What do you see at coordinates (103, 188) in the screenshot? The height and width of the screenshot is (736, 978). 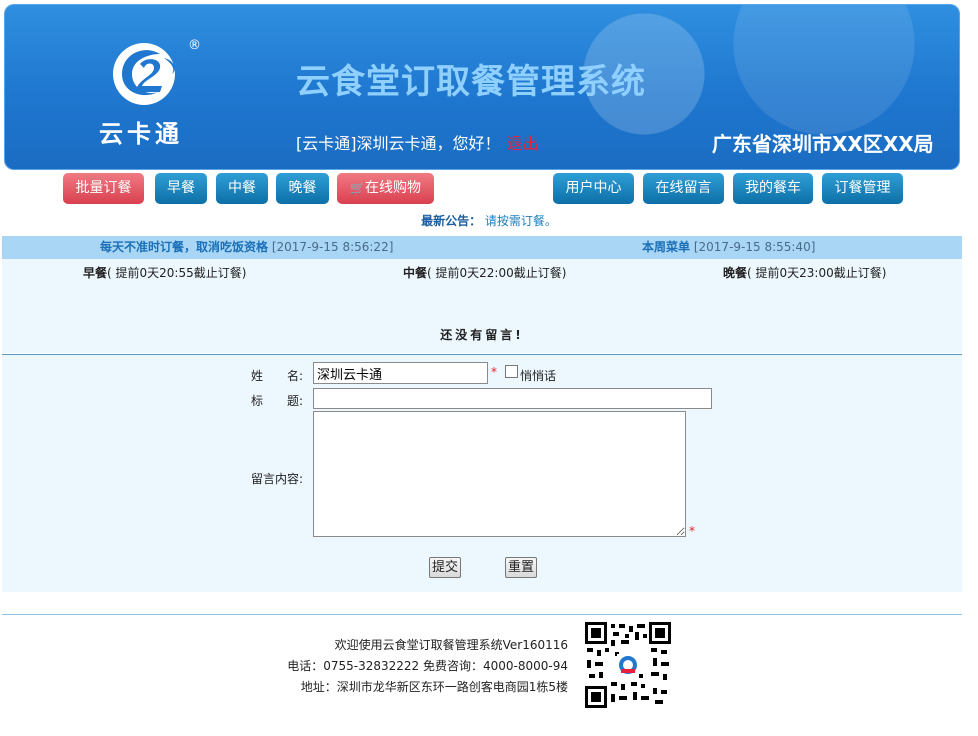 I see `nav-batch-order-button: 批量订餐` at bounding box center [103, 188].